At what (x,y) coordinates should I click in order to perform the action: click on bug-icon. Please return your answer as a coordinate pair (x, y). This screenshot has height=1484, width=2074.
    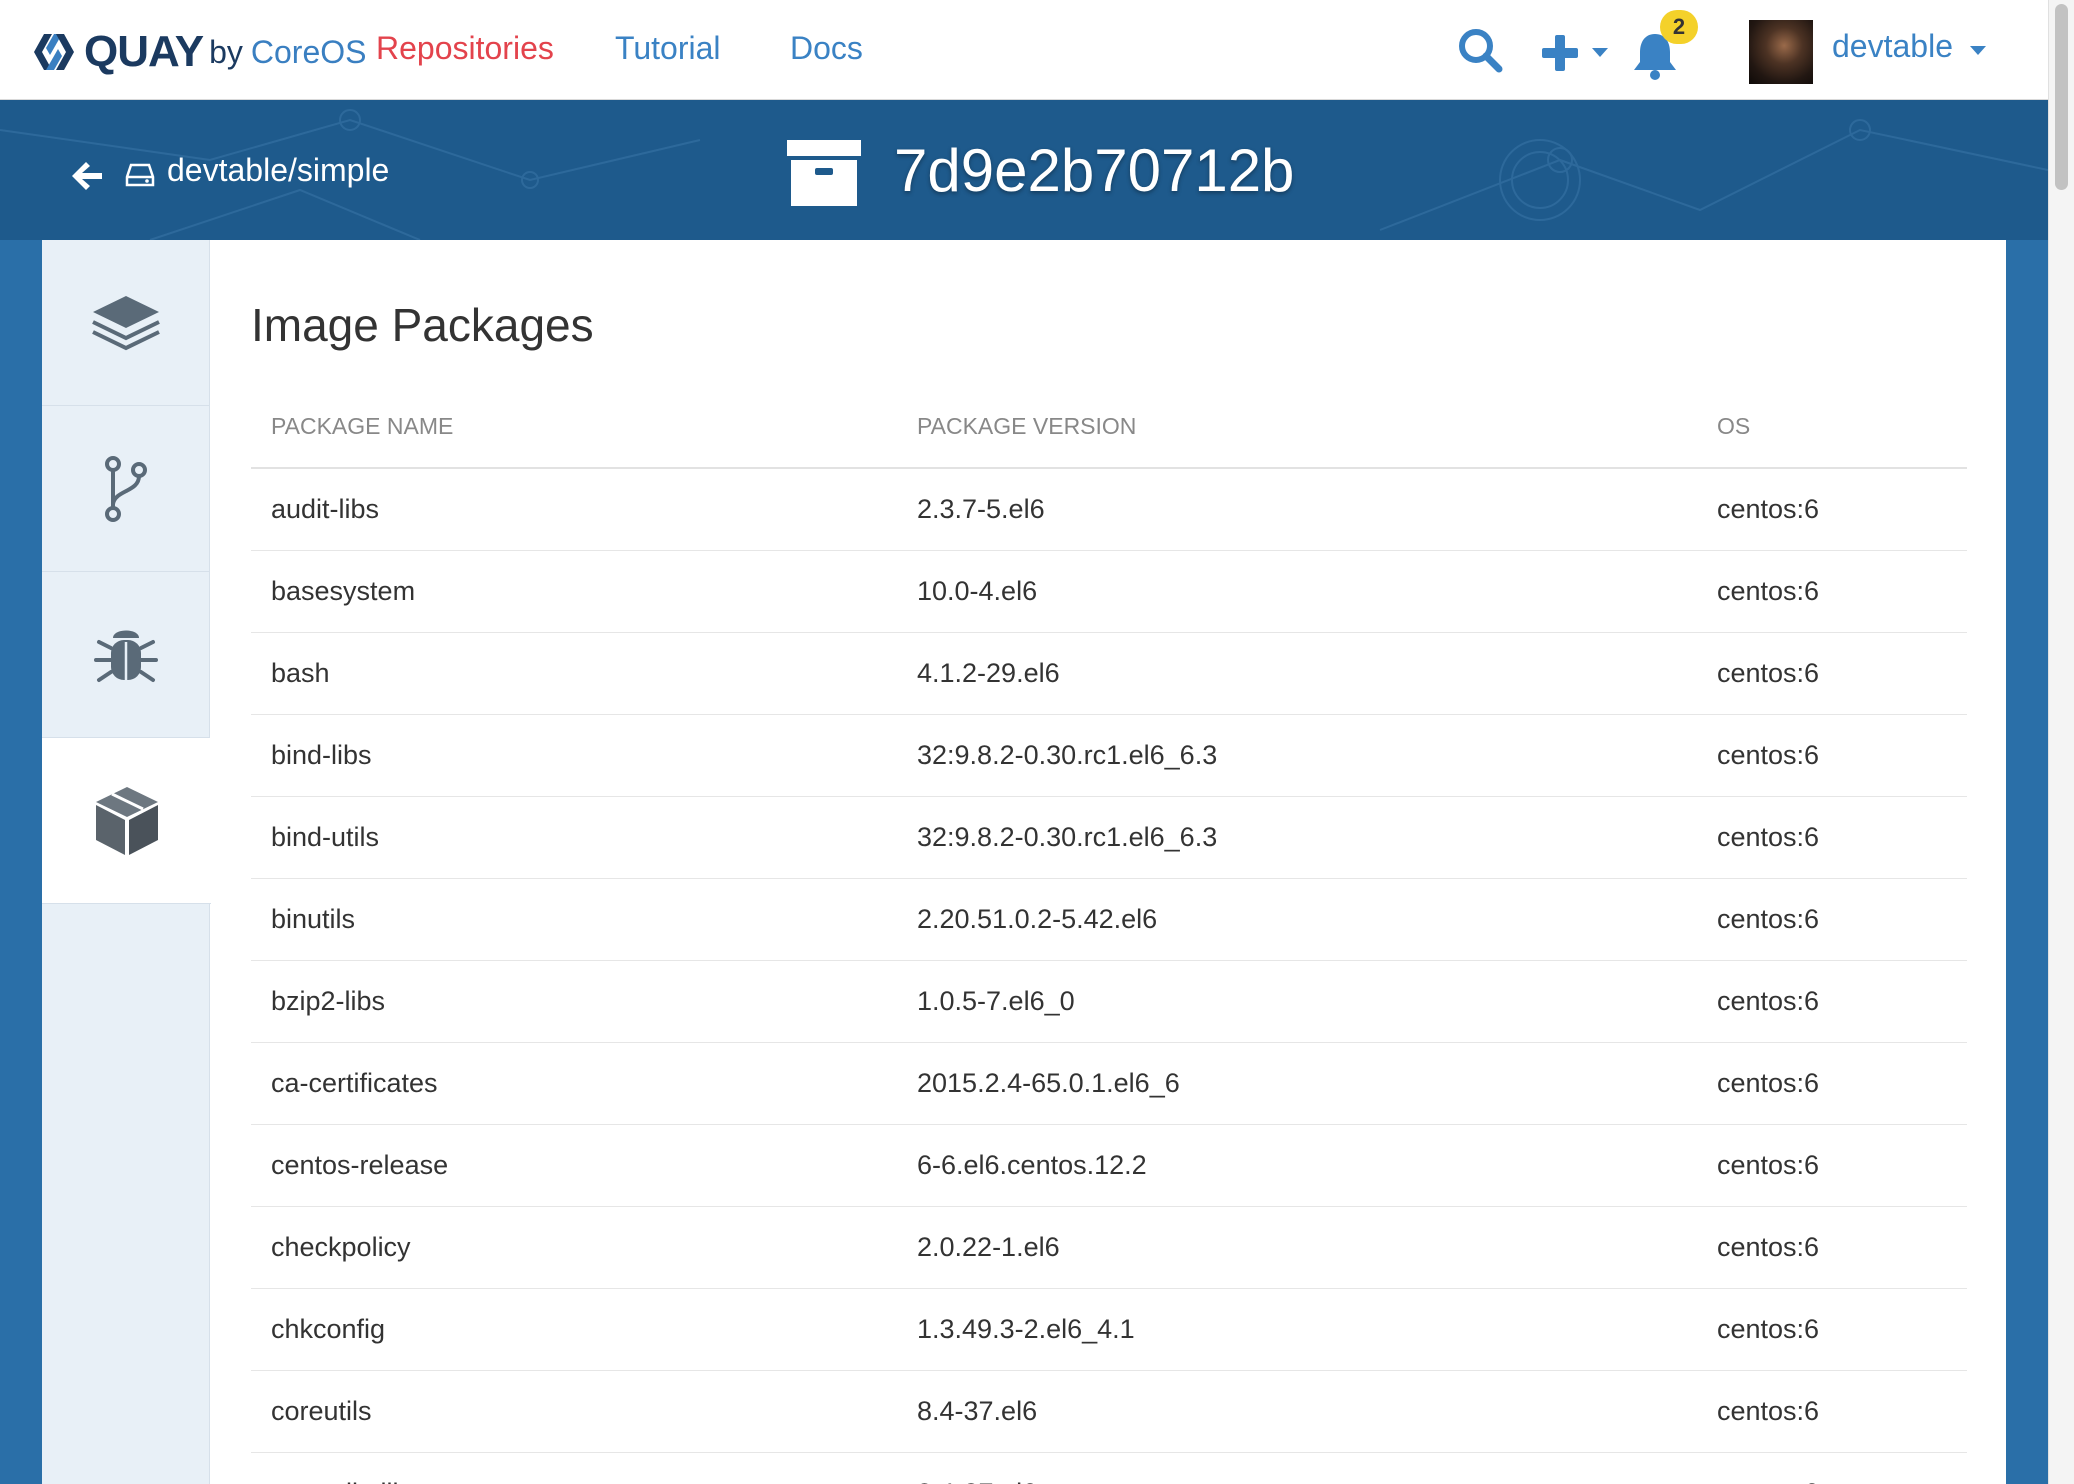
    Looking at the image, I should click on (126, 656).